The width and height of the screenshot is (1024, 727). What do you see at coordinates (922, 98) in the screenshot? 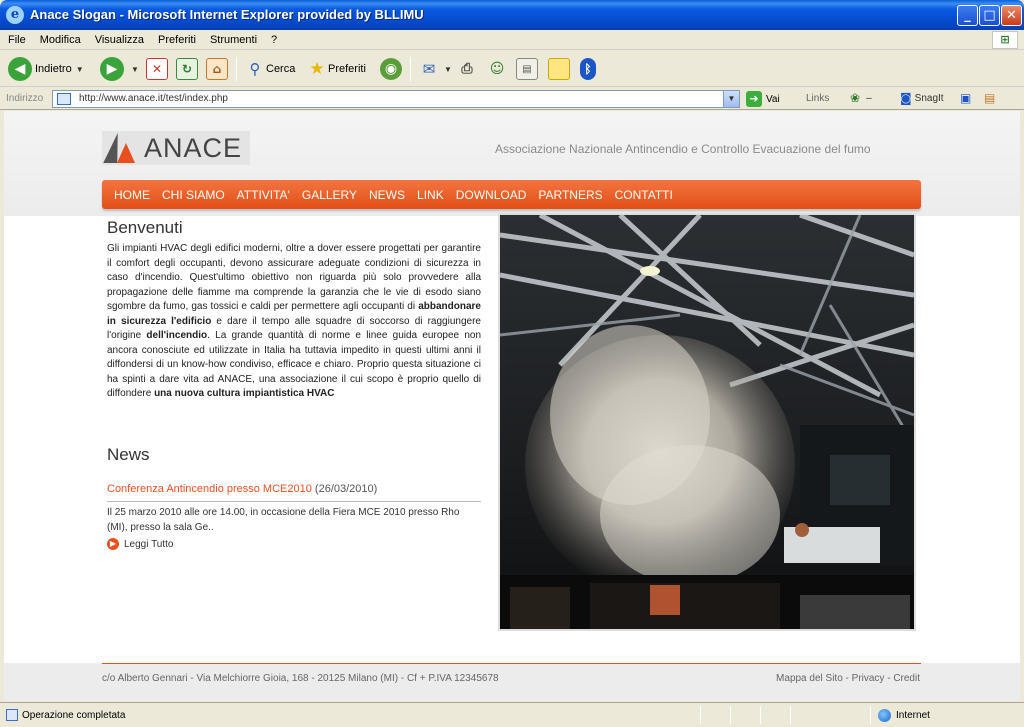
I see `snagit-button: ◙ SnagIt` at bounding box center [922, 98].